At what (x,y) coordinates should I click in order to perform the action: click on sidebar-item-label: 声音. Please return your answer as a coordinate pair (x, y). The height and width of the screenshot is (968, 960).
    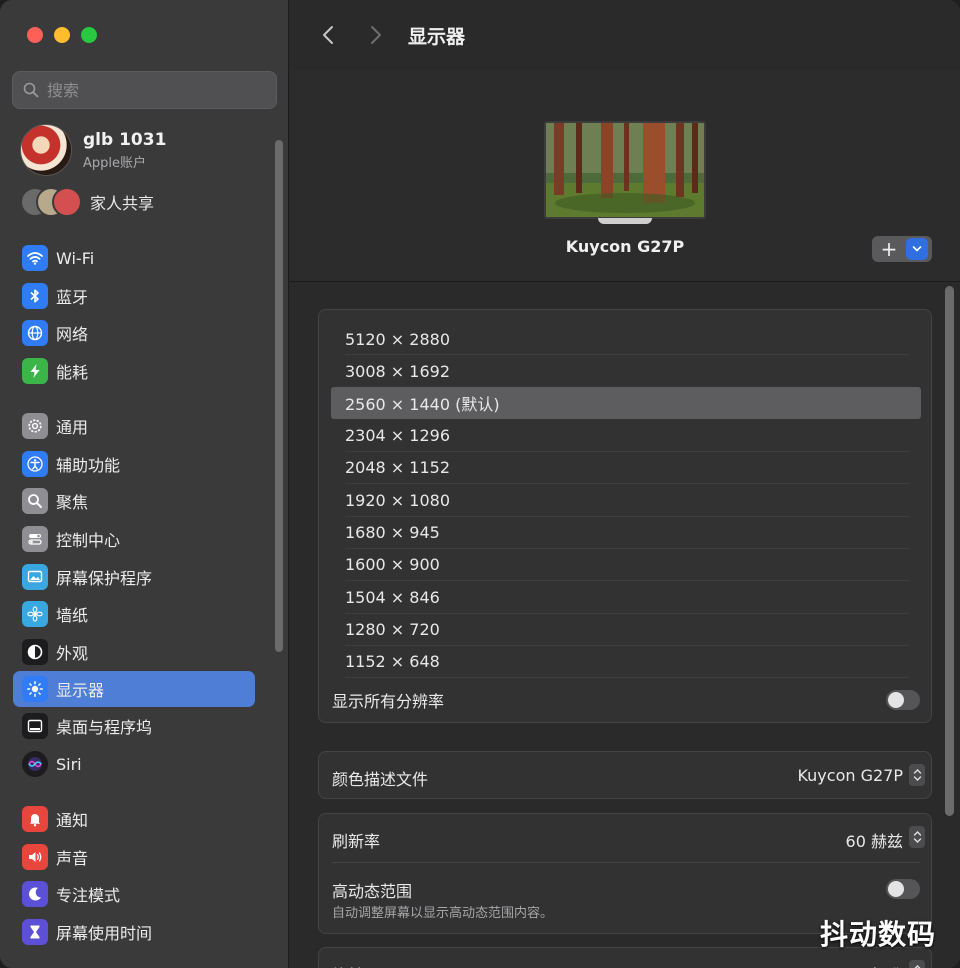
    Looking at the image, I should click on (72, 858).